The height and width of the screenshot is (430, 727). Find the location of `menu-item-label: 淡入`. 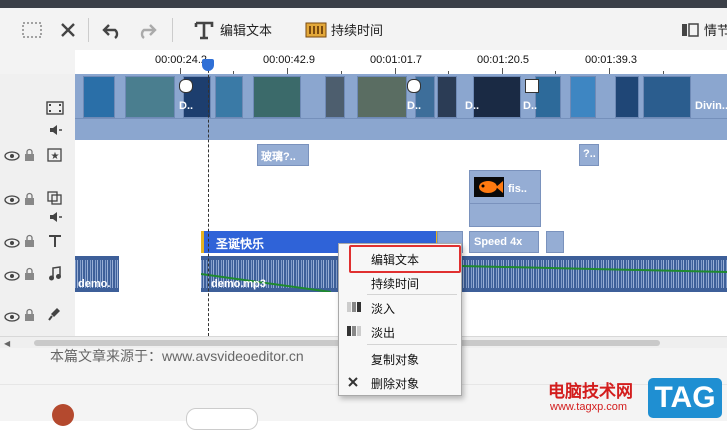

menu-item-label: 淡入 is located at coordinates (383, 309).